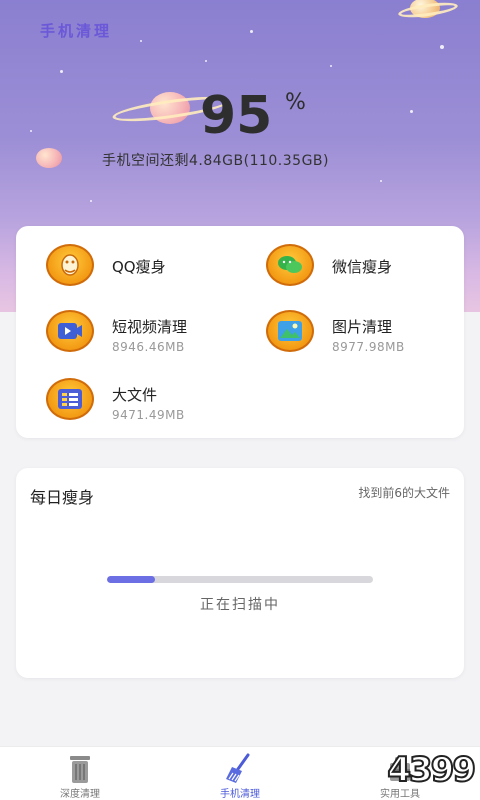 This screenshot has width=480, height=800. I want to click on tool-qq-slim: QQ瘦身, so click(146, 268).